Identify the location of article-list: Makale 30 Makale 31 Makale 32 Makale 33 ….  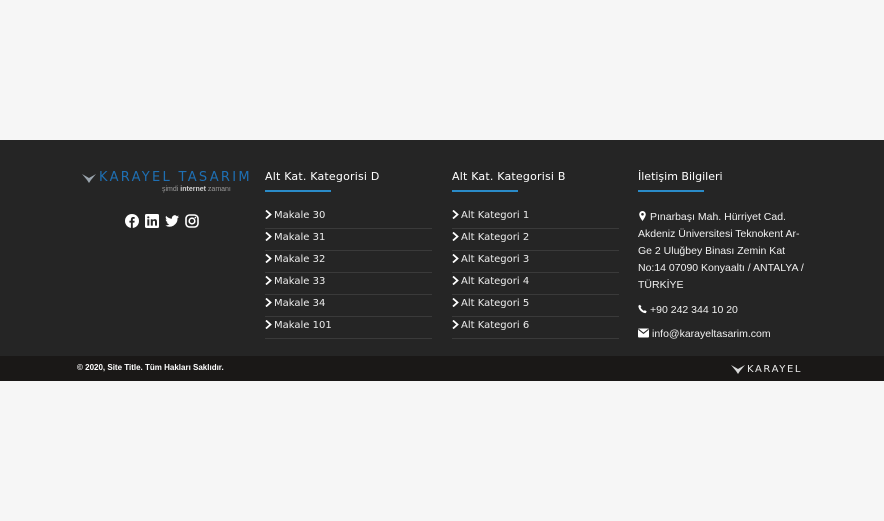
(348, 273).